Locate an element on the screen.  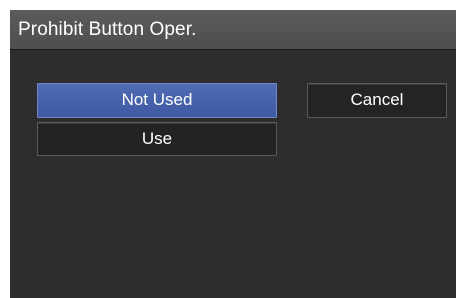
dialog-title-bar: Prohibit Button Oper. is located at coordinates (233, 30).